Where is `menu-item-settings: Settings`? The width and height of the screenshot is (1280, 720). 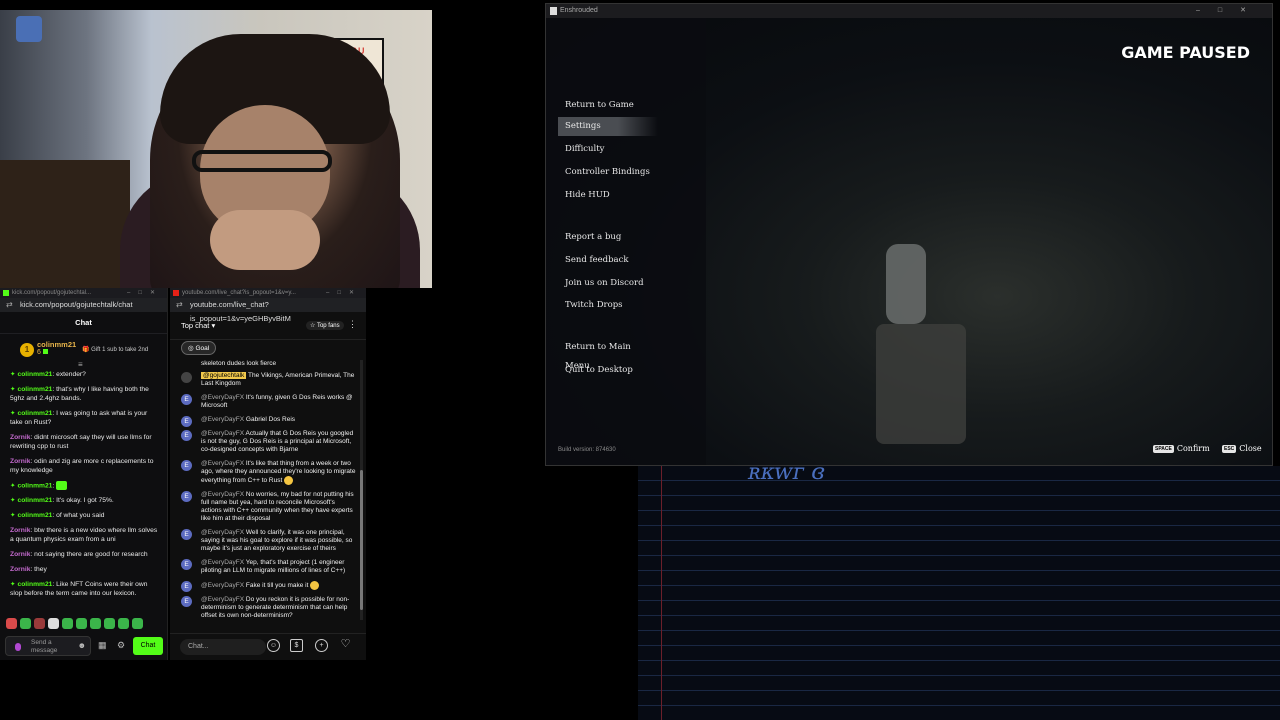 menu-item-settings: Settings is located at coordinates (608, 126).